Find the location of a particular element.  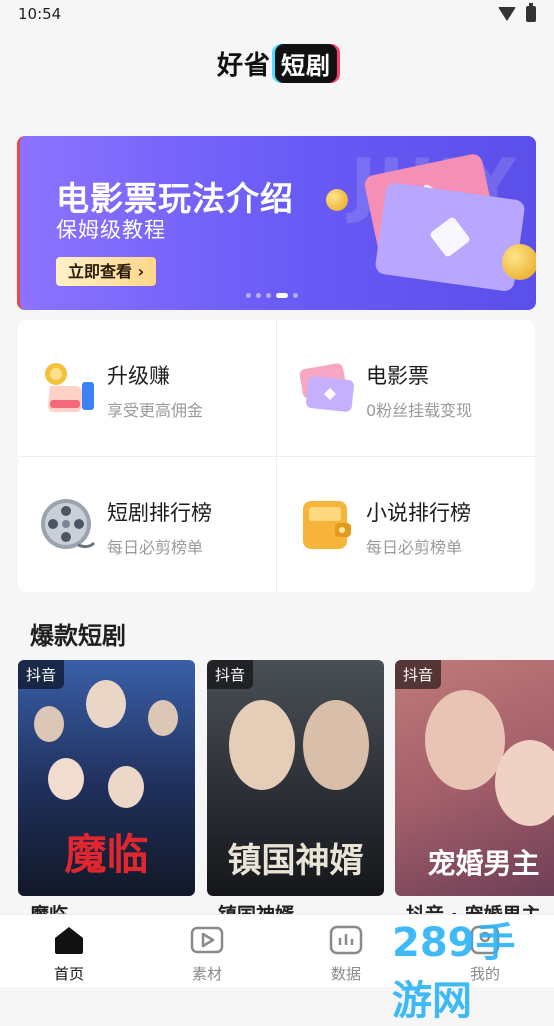

battery-icon is located at coordinates (531, 12).